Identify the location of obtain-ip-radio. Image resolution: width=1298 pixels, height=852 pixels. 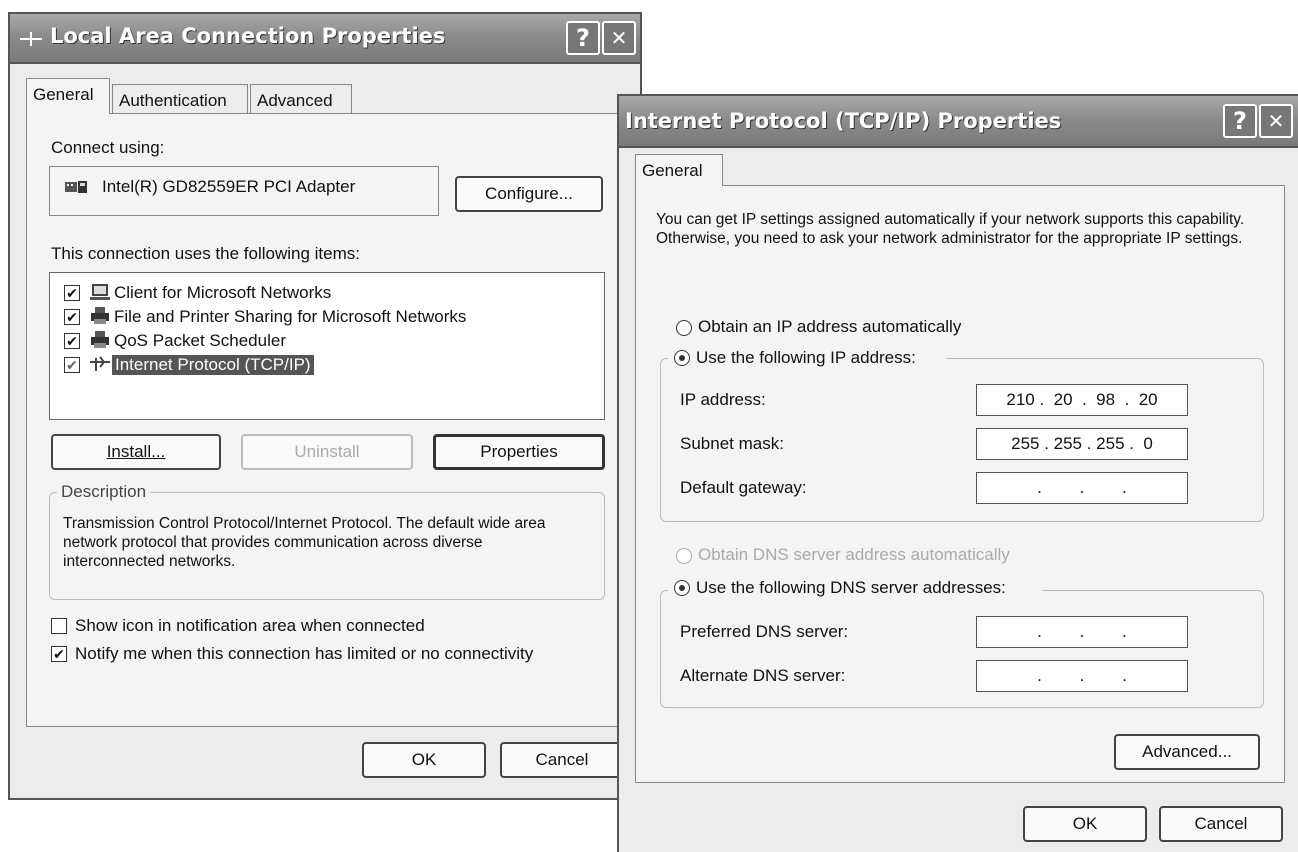
(684, 328).